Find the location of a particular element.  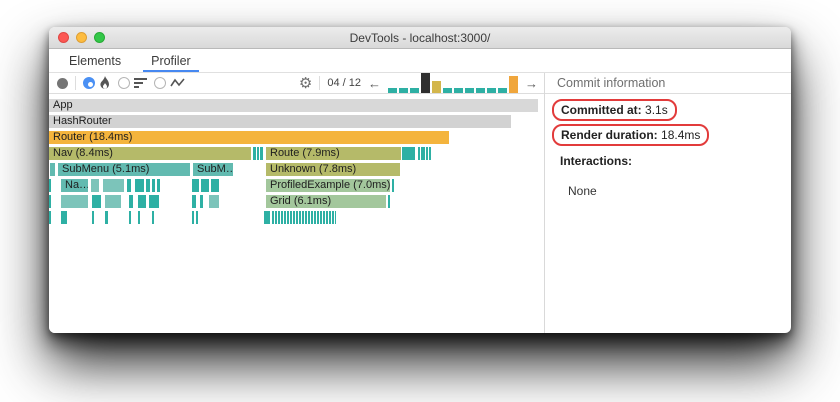

flame-bar: ProfiledExample (7.0ms) is located at coordinates (328, 185).